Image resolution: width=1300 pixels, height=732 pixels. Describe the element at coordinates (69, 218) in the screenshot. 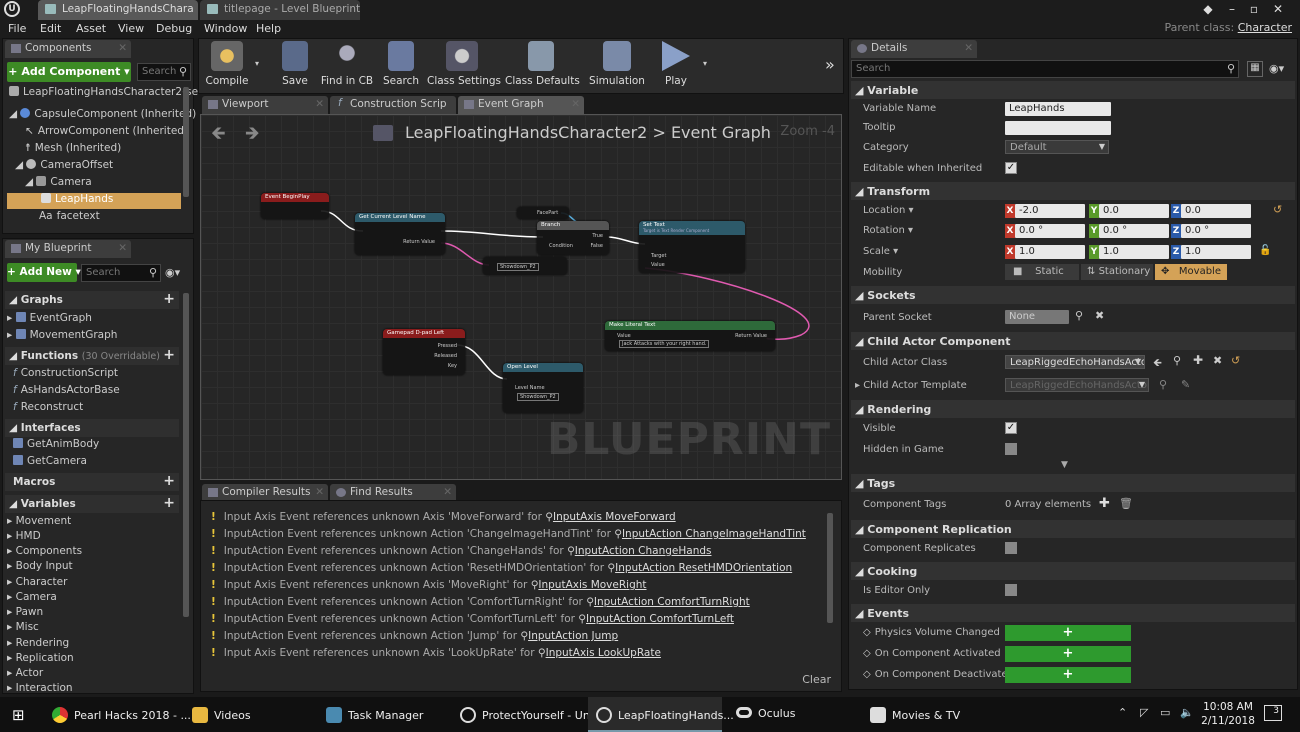

I see `tree-item-facetext: Aa facetext` at that location.